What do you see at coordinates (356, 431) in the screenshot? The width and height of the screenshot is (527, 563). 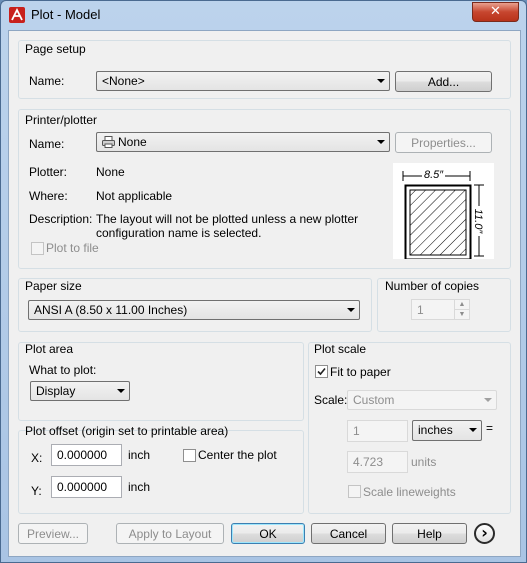 I see `scale-value1: 1` at bounding box center [356, 431].